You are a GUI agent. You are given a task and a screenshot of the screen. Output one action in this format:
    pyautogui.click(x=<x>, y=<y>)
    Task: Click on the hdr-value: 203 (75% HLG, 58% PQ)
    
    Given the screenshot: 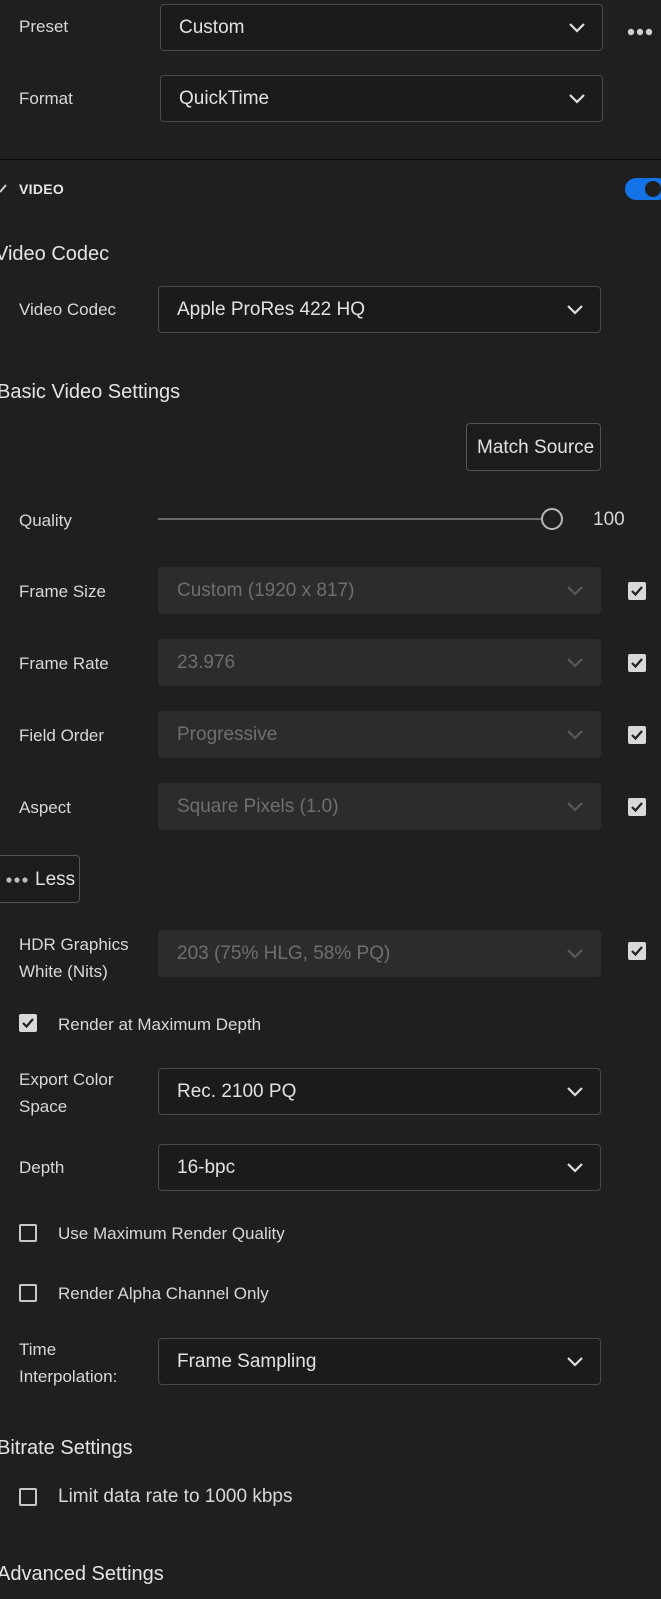 What is the action you would take?
    pyautogui.click(x=284, y=953)
    